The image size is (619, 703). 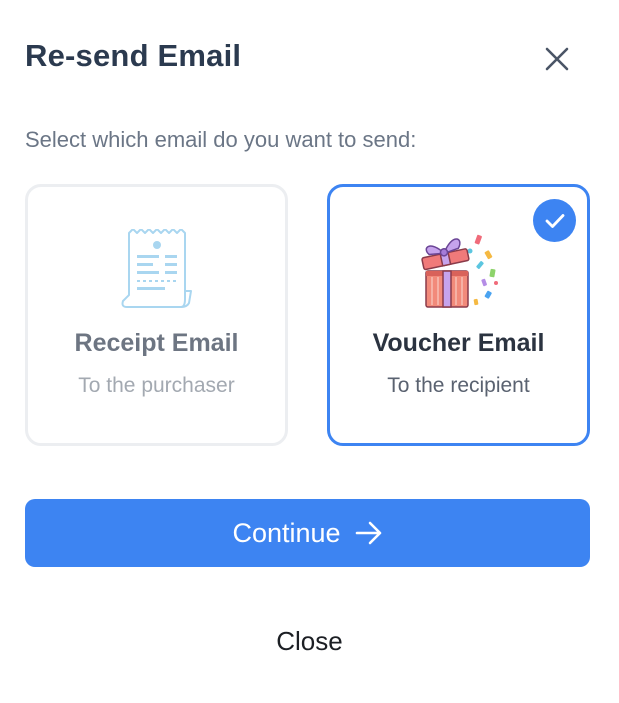 I want to click on receipt-email-description: To the purchaser, so click(x=156, y=385).